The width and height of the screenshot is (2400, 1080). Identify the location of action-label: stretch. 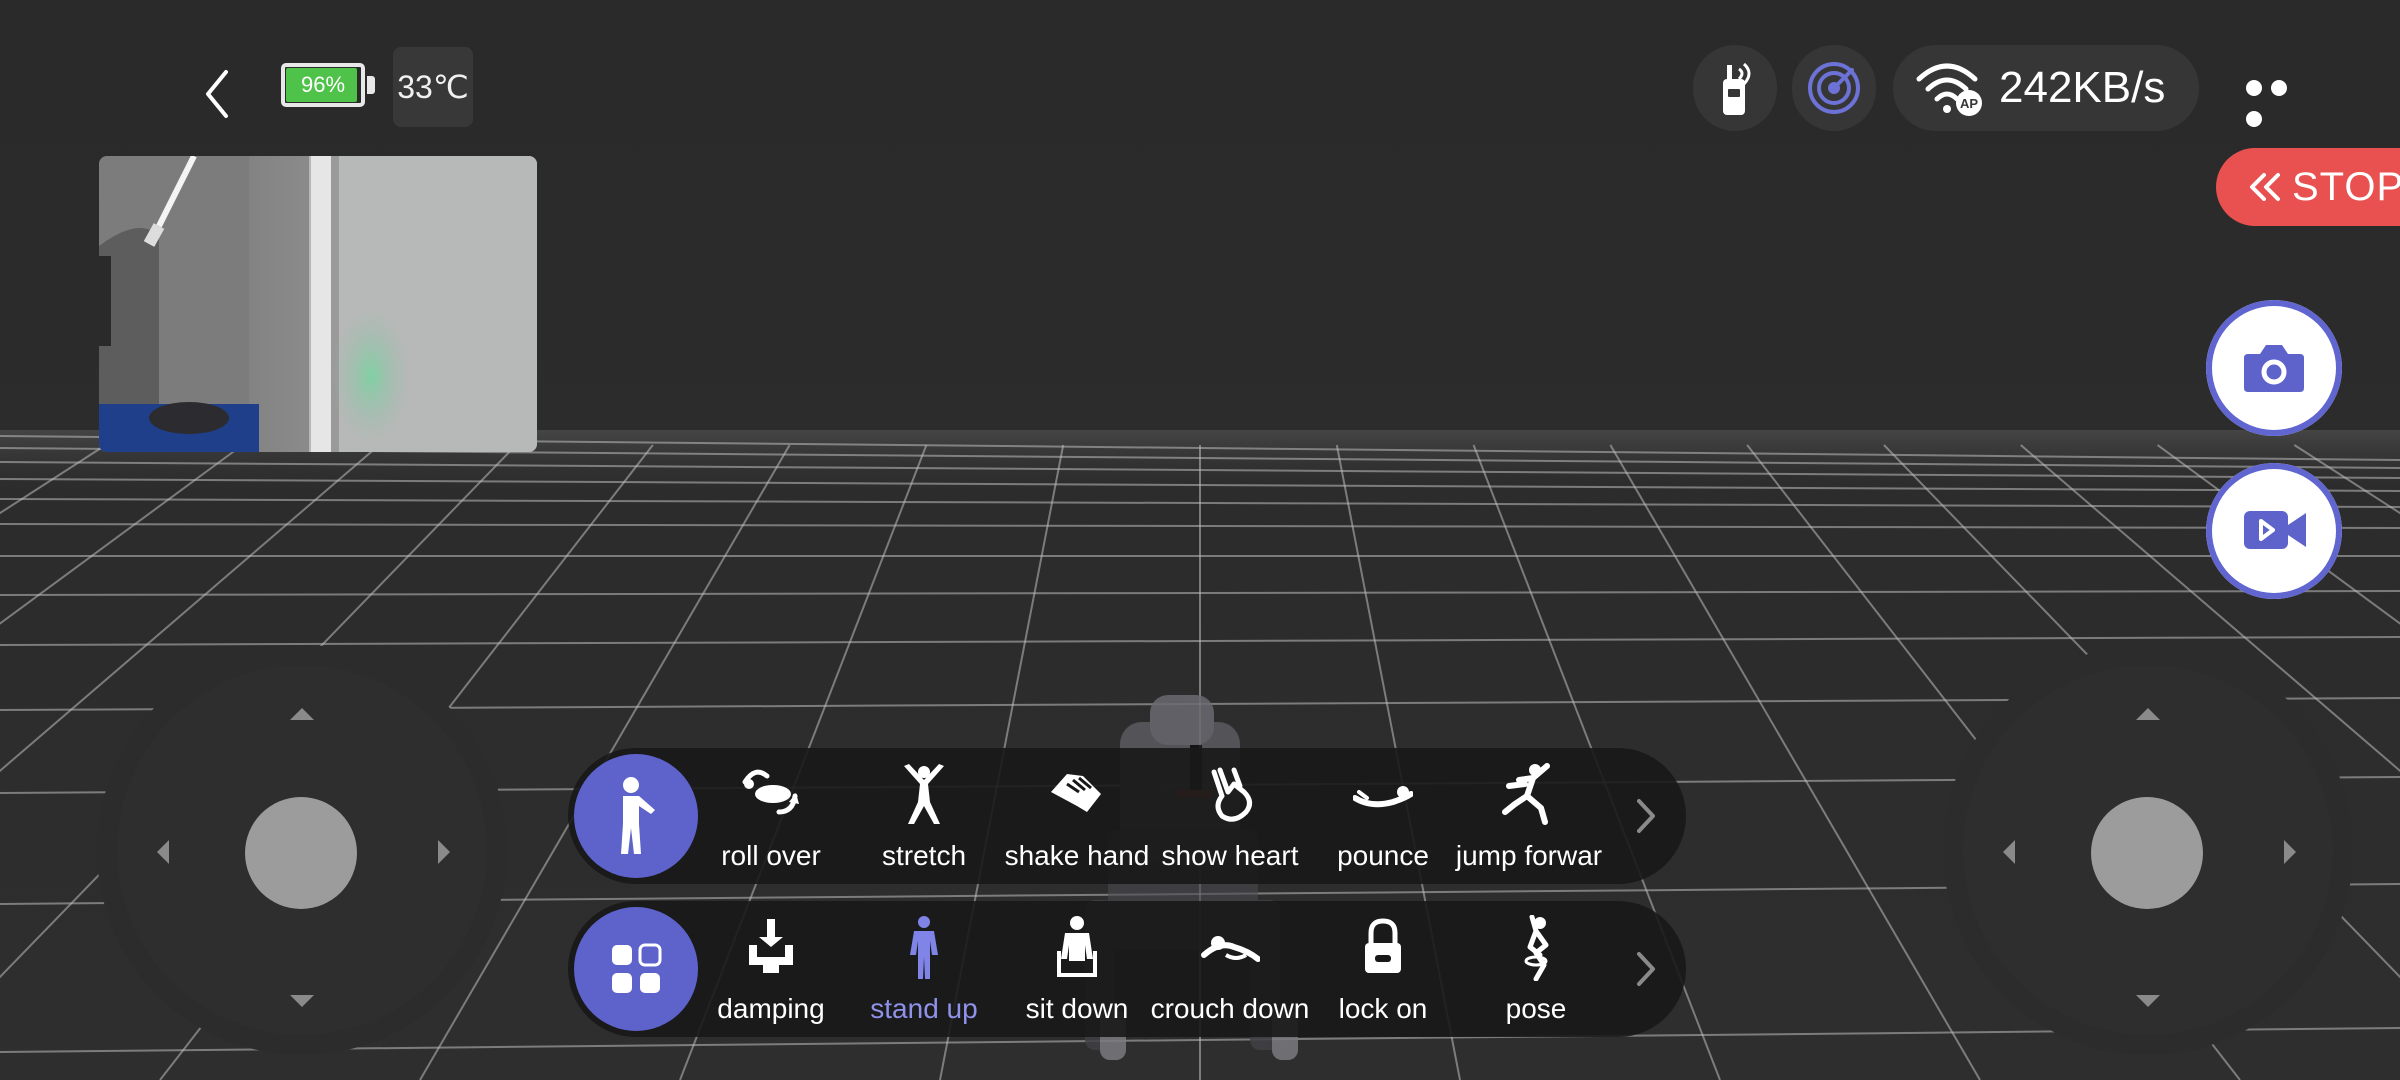
(924, 855).